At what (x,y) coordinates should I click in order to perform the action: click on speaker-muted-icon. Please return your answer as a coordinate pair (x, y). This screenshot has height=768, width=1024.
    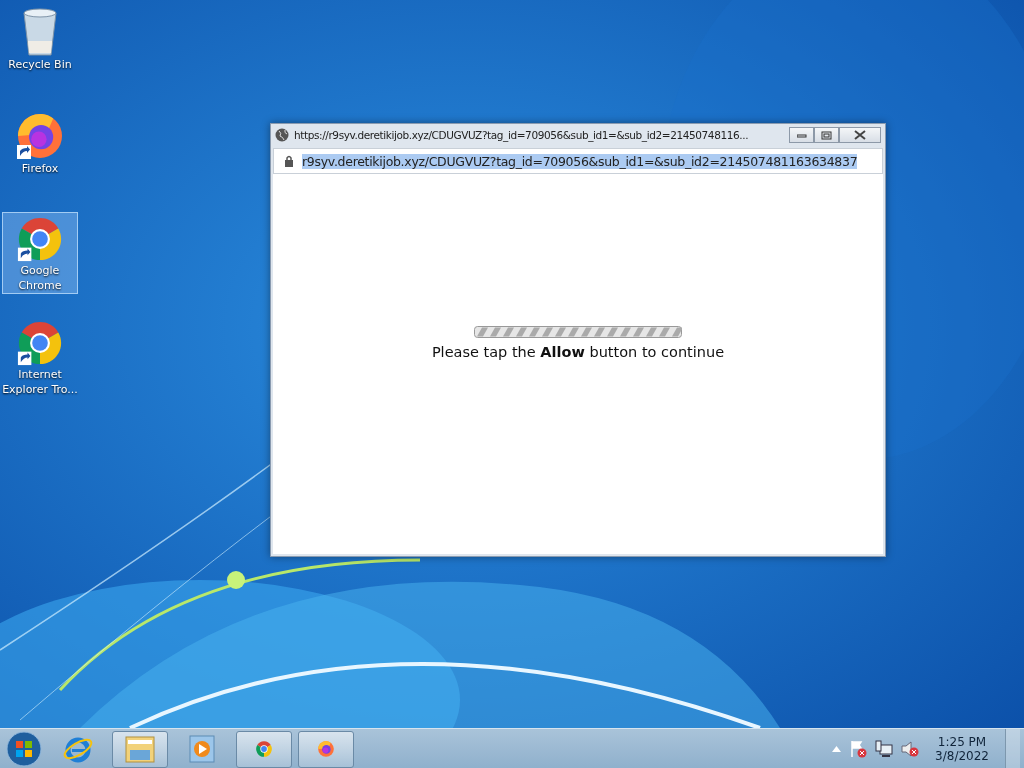
    Looking at the image, I should click on (910, 749).